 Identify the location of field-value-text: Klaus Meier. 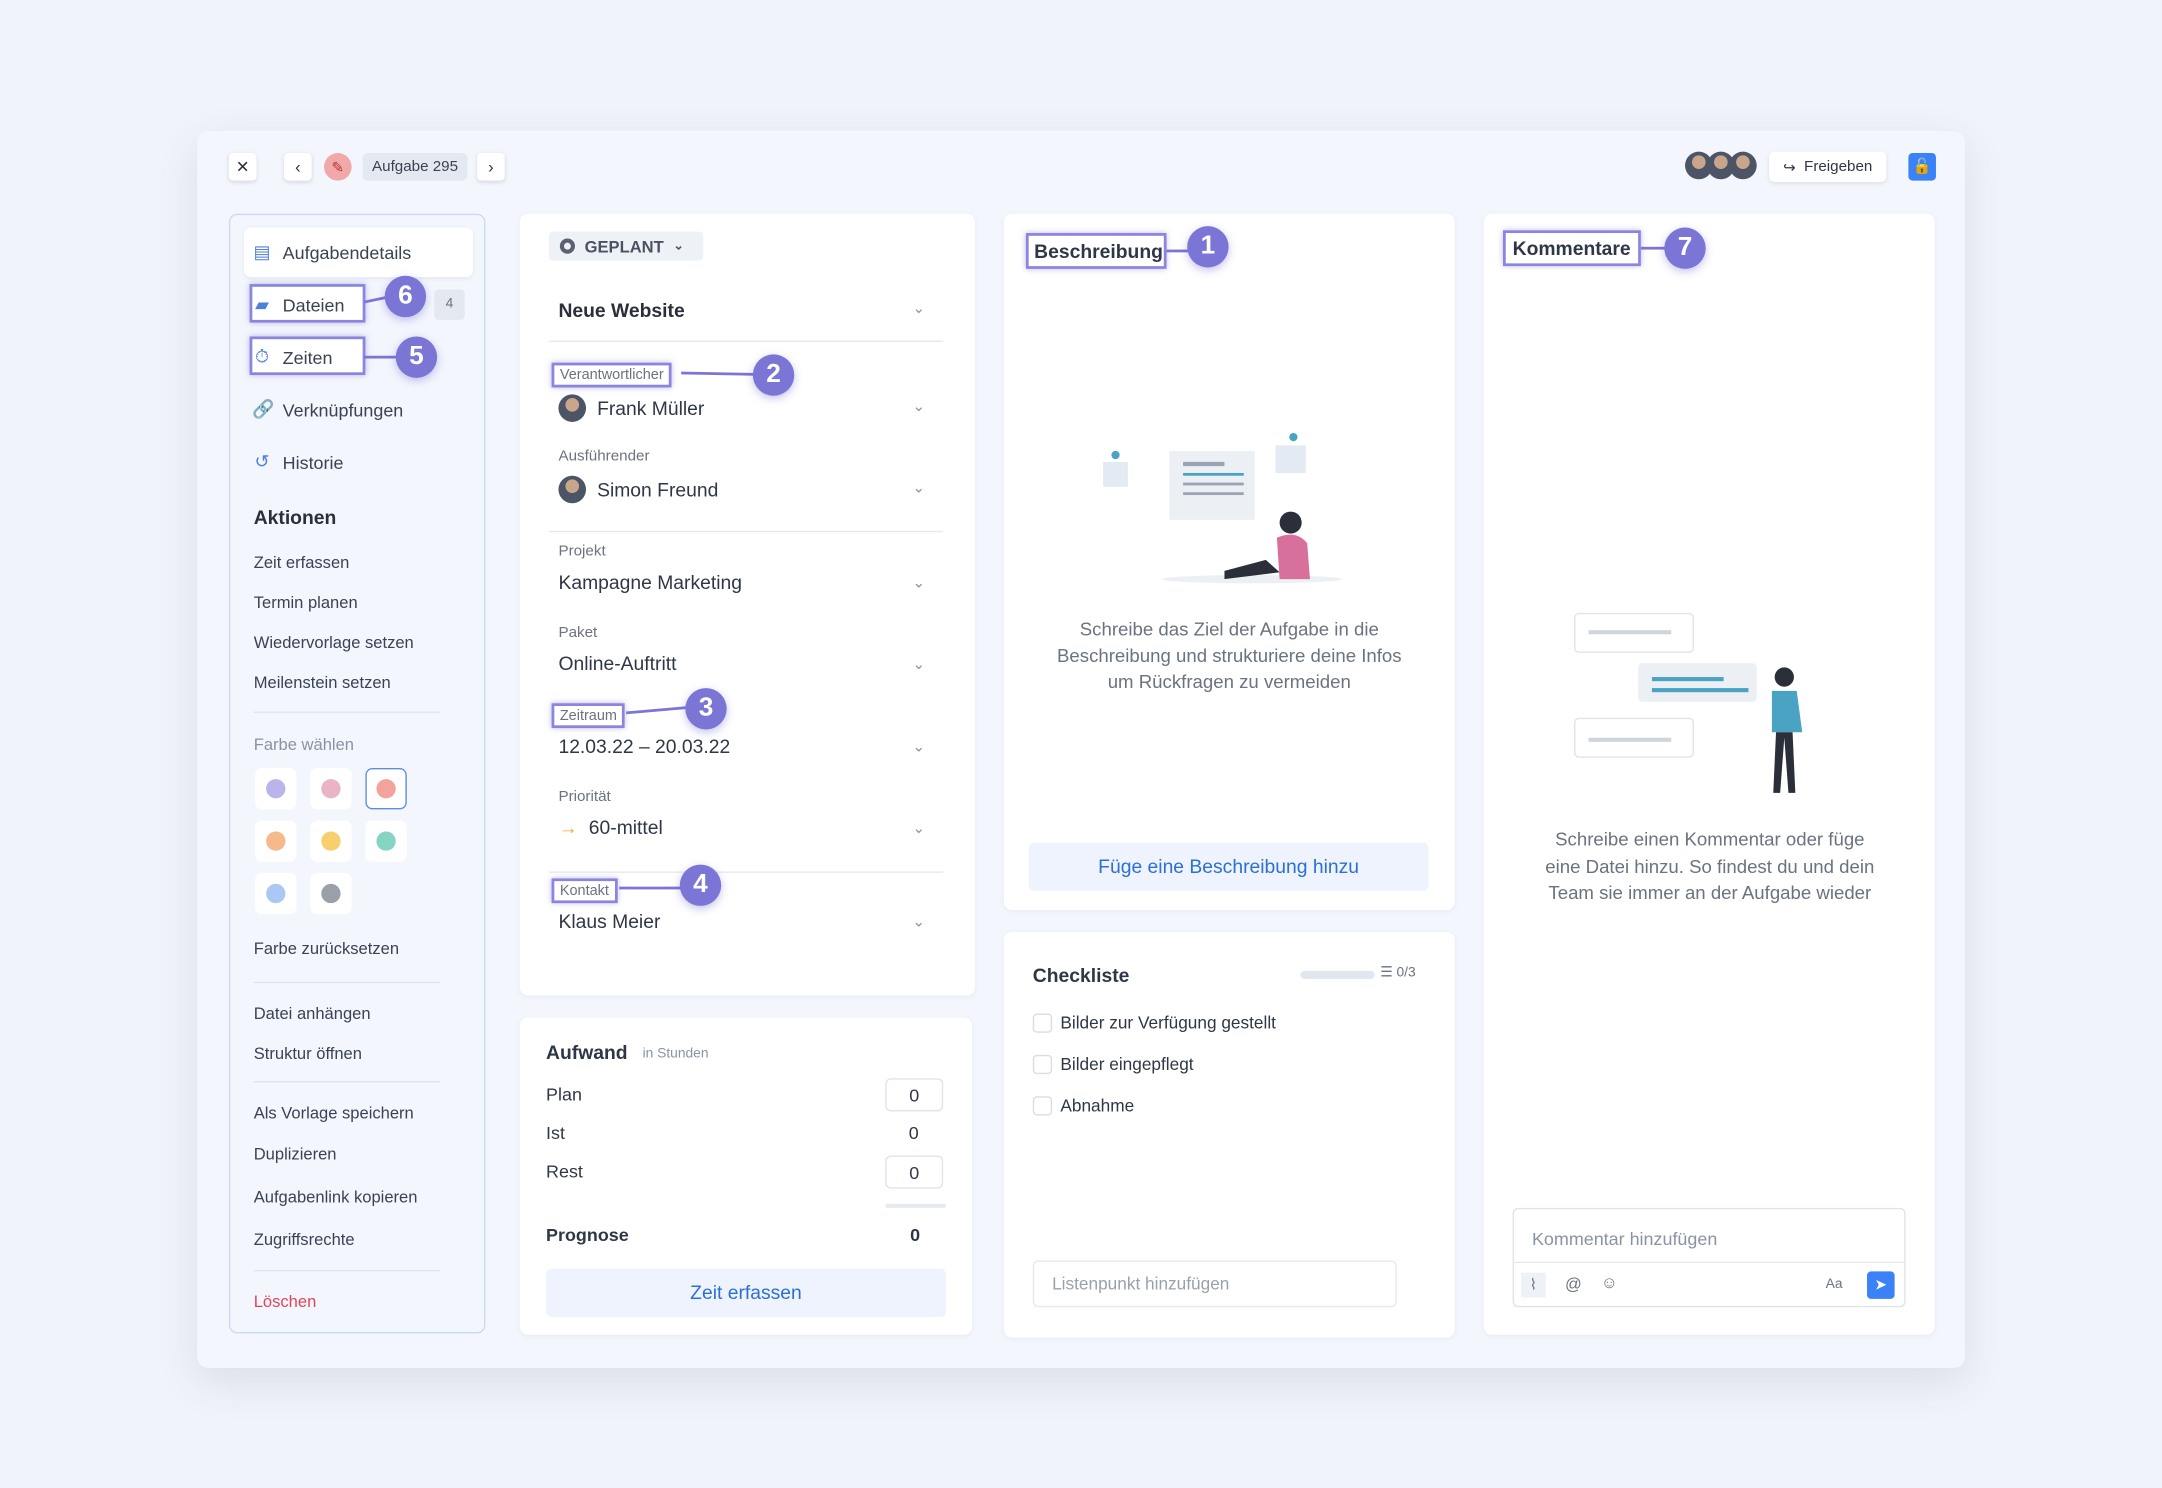
(609, 921).